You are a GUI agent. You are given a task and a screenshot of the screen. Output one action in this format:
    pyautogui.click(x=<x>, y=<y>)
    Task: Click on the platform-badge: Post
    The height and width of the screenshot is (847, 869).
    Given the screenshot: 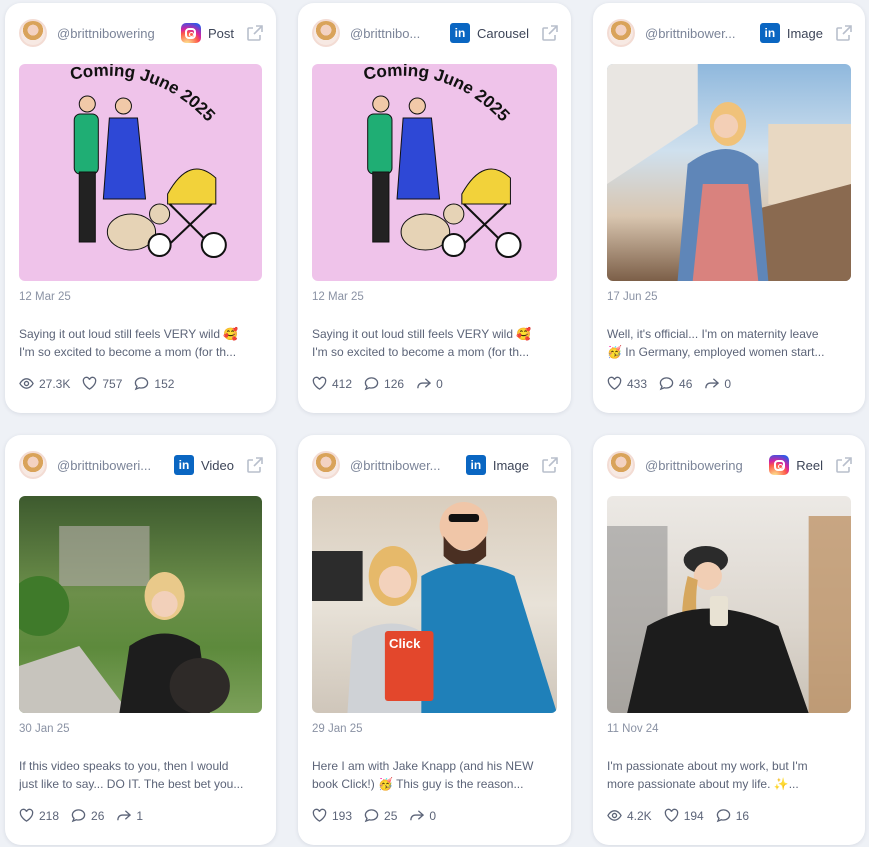 What is the action you would take?
    pyautogui.click(x=207, y=33)
    